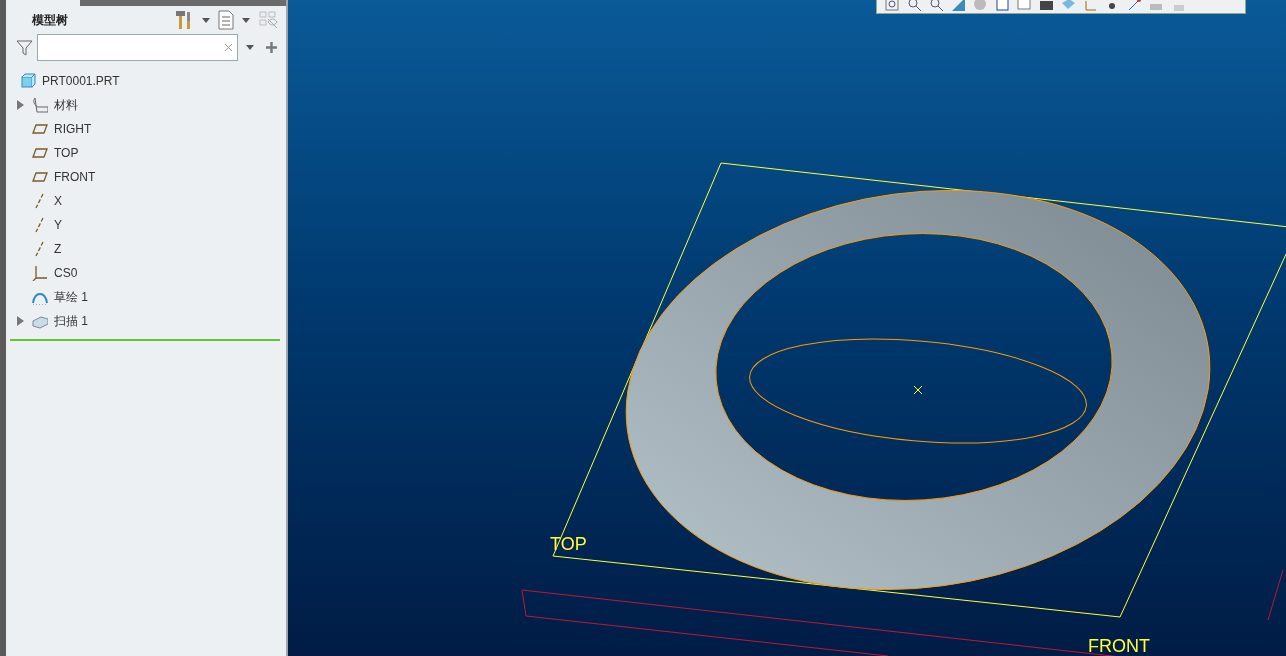  I want to click on tree-item: TOP, so click(146, 153).